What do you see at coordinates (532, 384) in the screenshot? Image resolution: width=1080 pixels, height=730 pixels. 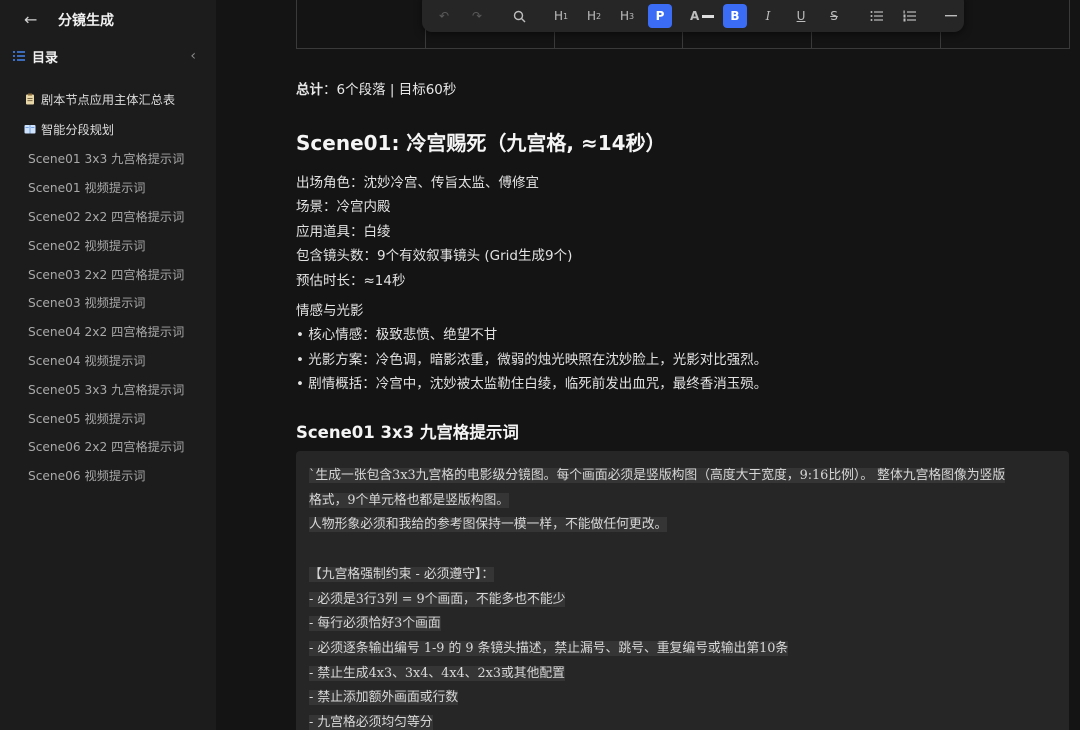 I see `emotion-bullet: • 剧情概括：冷宫中，沈妙被太监勒住白绫，临死前发出血咒，最终香消玉殒。` at bounding box center [532, 384].